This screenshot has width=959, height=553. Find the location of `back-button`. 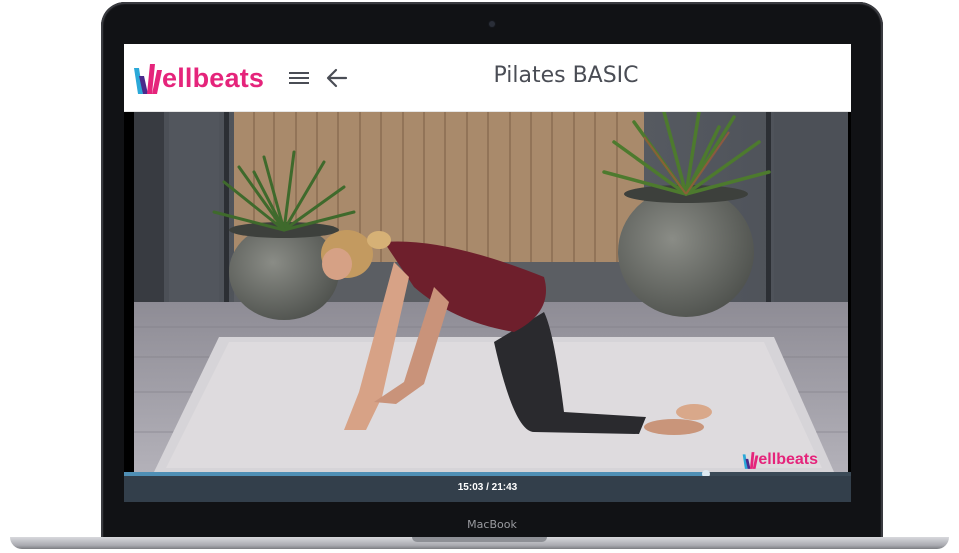

back-button is located at coordinates (337, 78).